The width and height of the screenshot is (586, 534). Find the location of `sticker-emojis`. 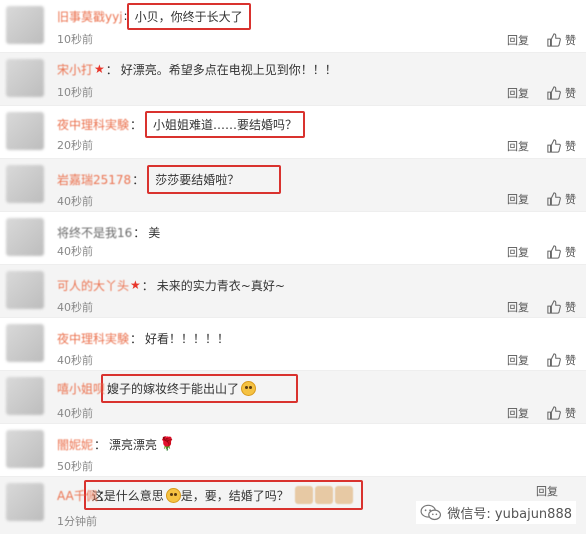

sticker-emojis is located at coordinates (324, 495).